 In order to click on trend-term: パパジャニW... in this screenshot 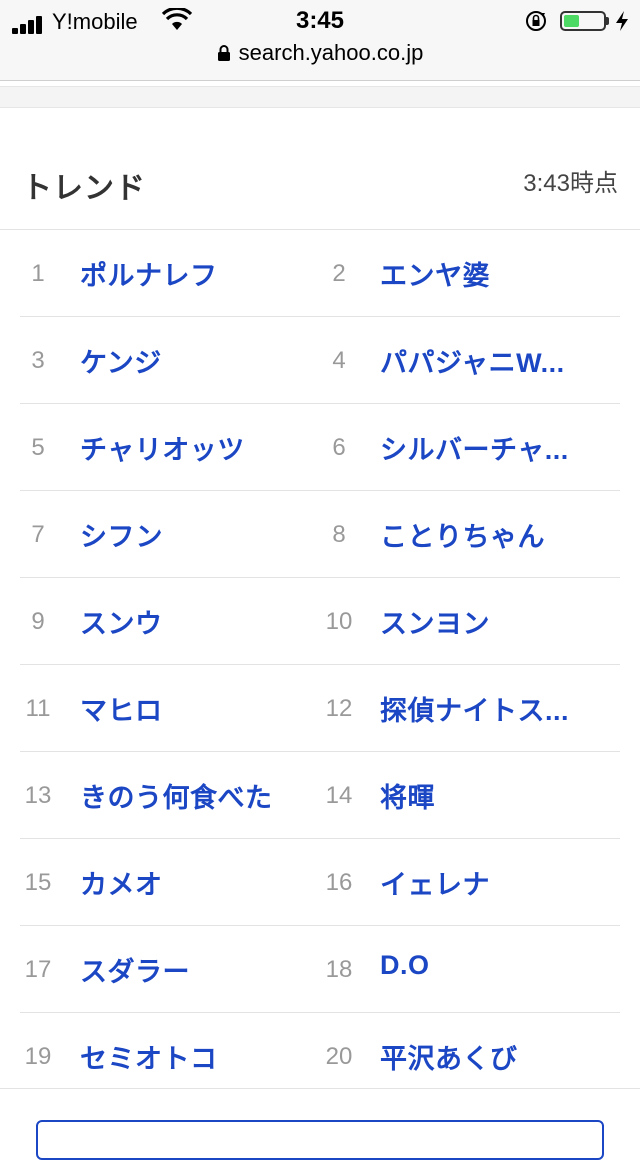, I will do `click(480, 360)`.